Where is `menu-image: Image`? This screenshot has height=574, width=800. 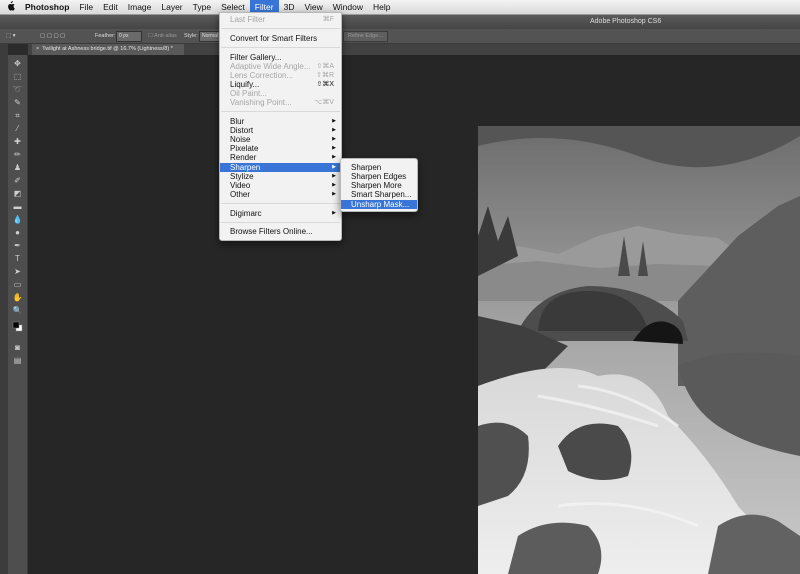 menu-image: Image is located at coordinates (140, 7).